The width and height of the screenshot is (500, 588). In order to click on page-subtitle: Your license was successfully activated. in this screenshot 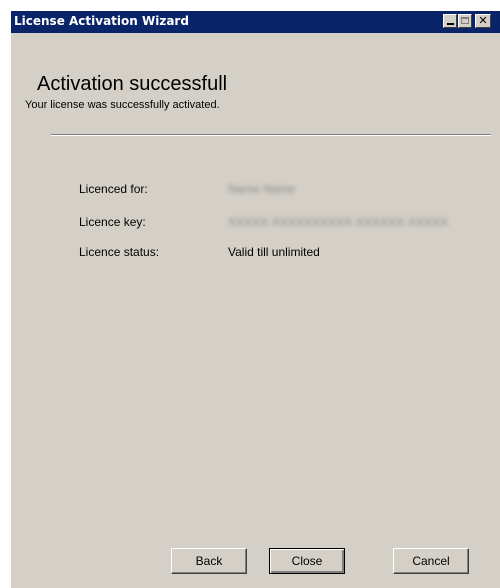, I will do `click(122, 105)`.